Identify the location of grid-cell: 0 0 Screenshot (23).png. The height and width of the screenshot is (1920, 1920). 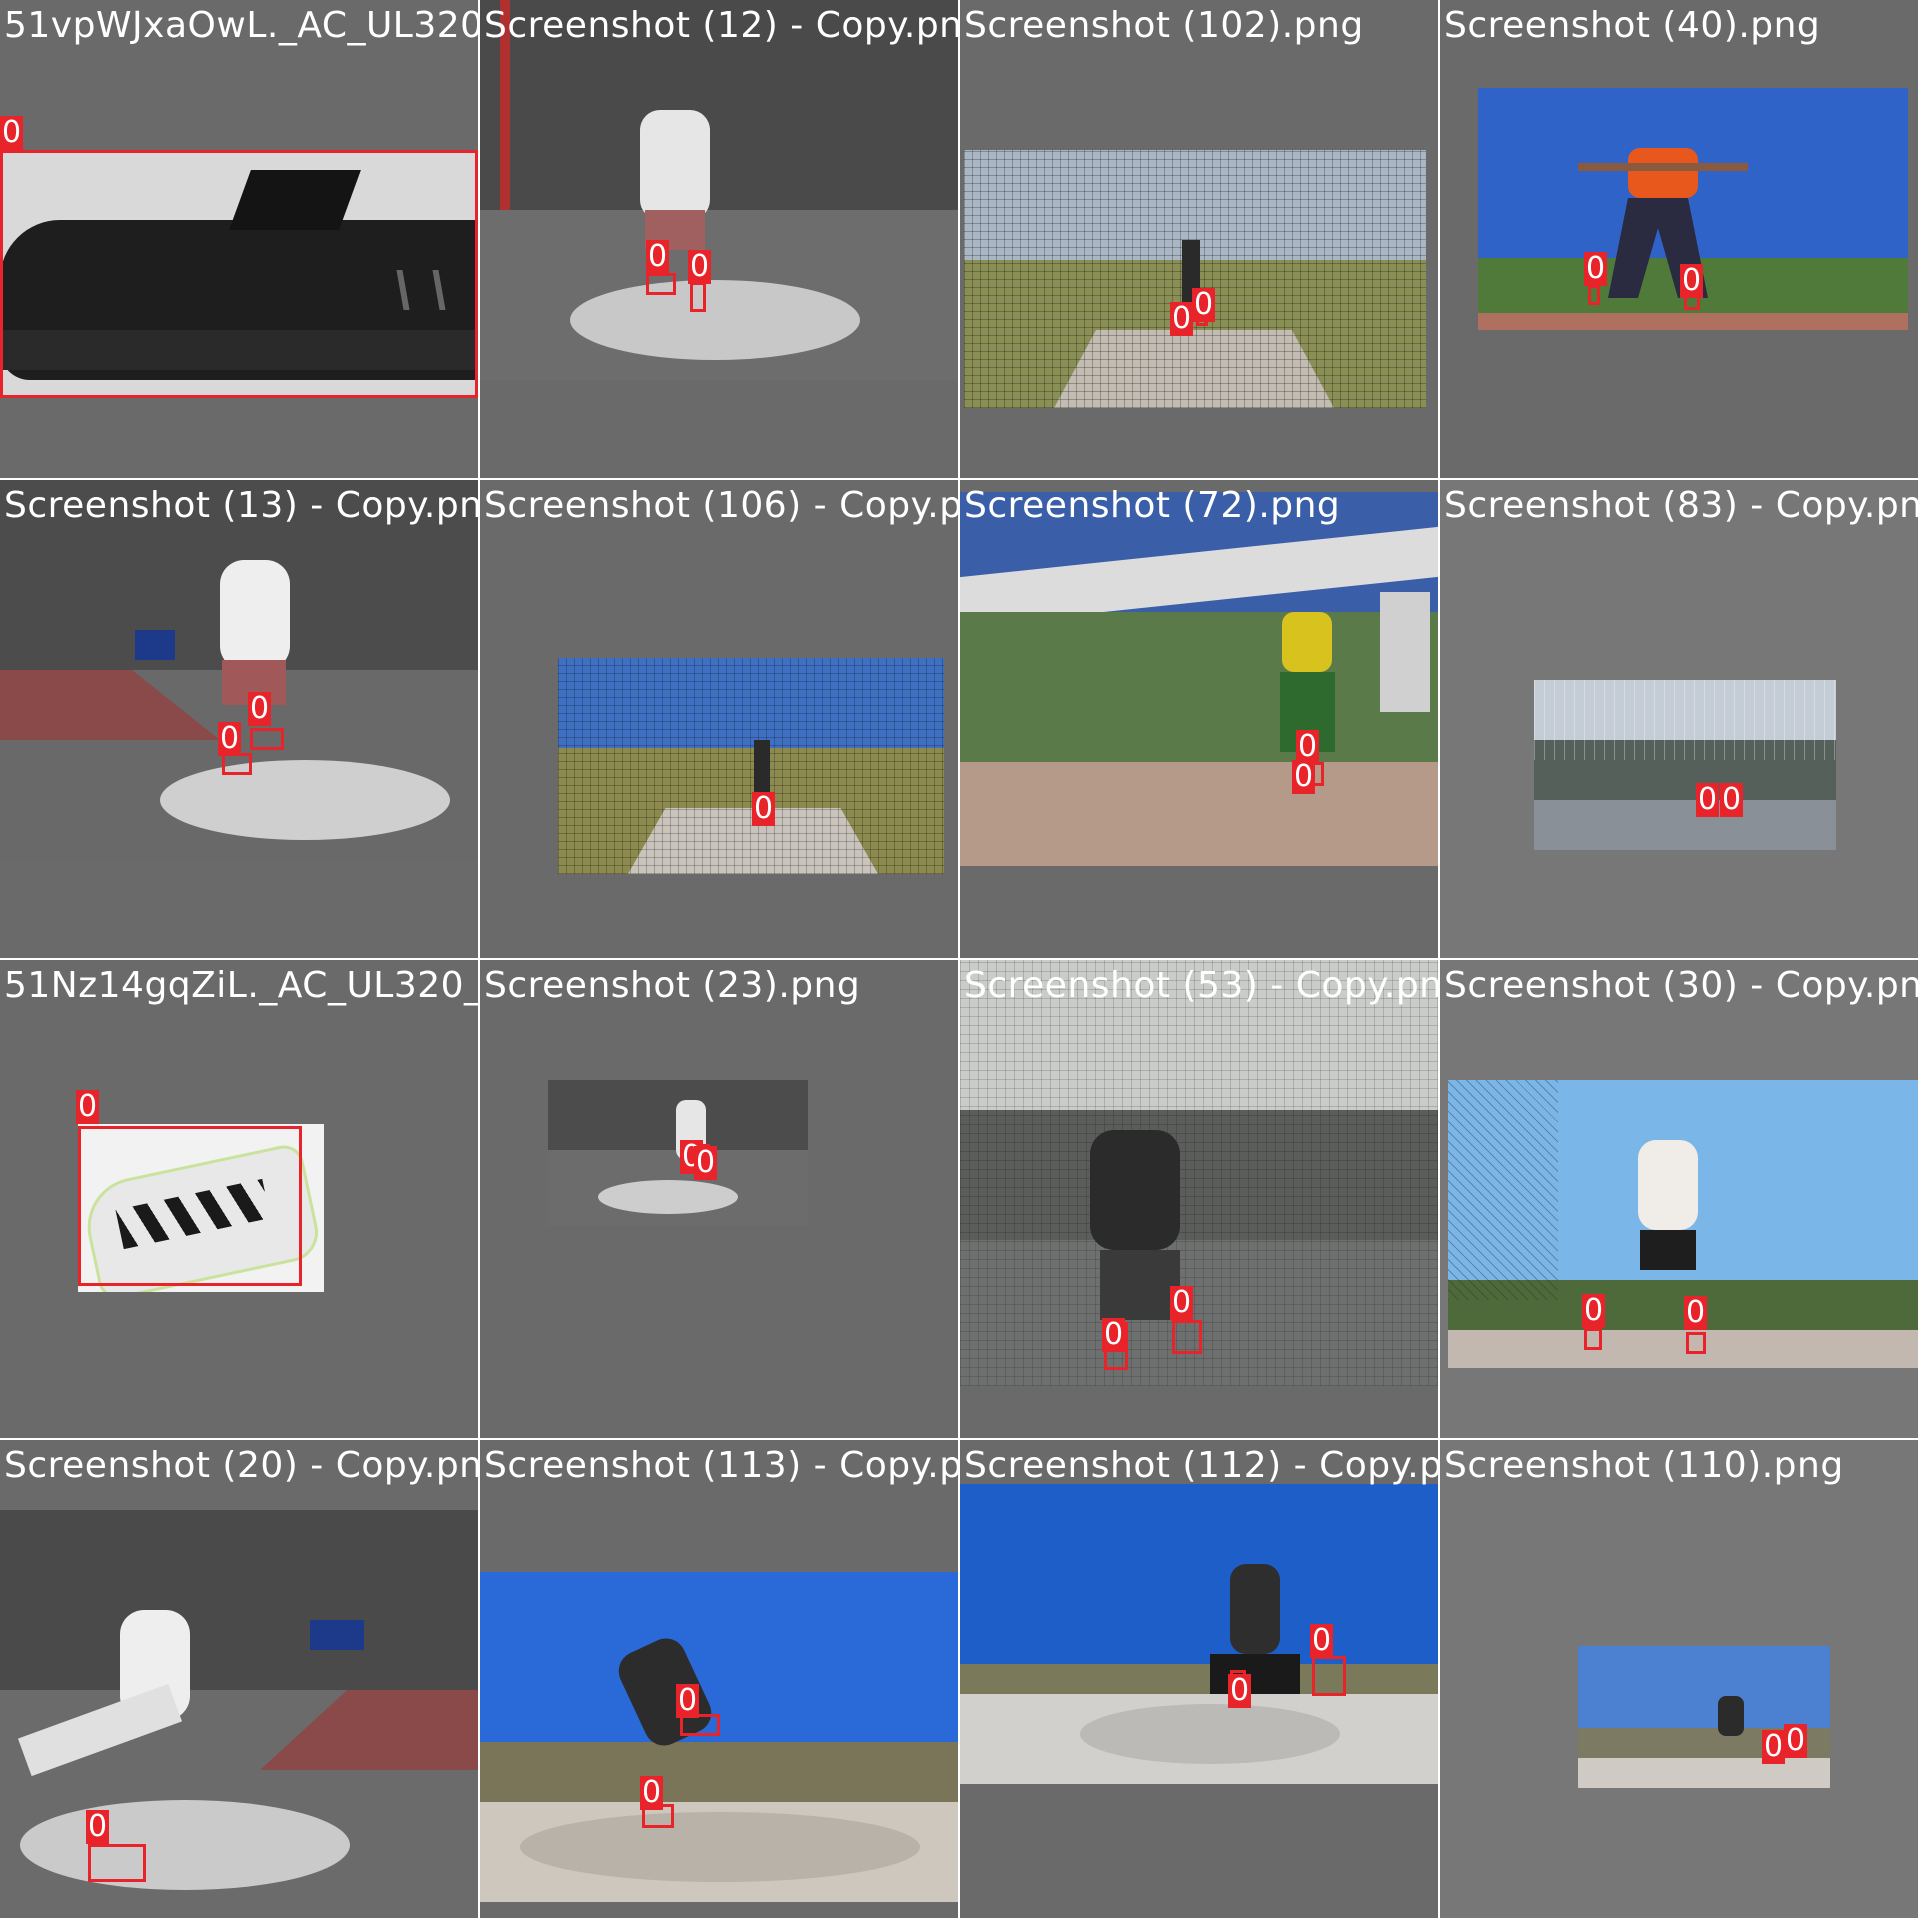
(719, 1199).